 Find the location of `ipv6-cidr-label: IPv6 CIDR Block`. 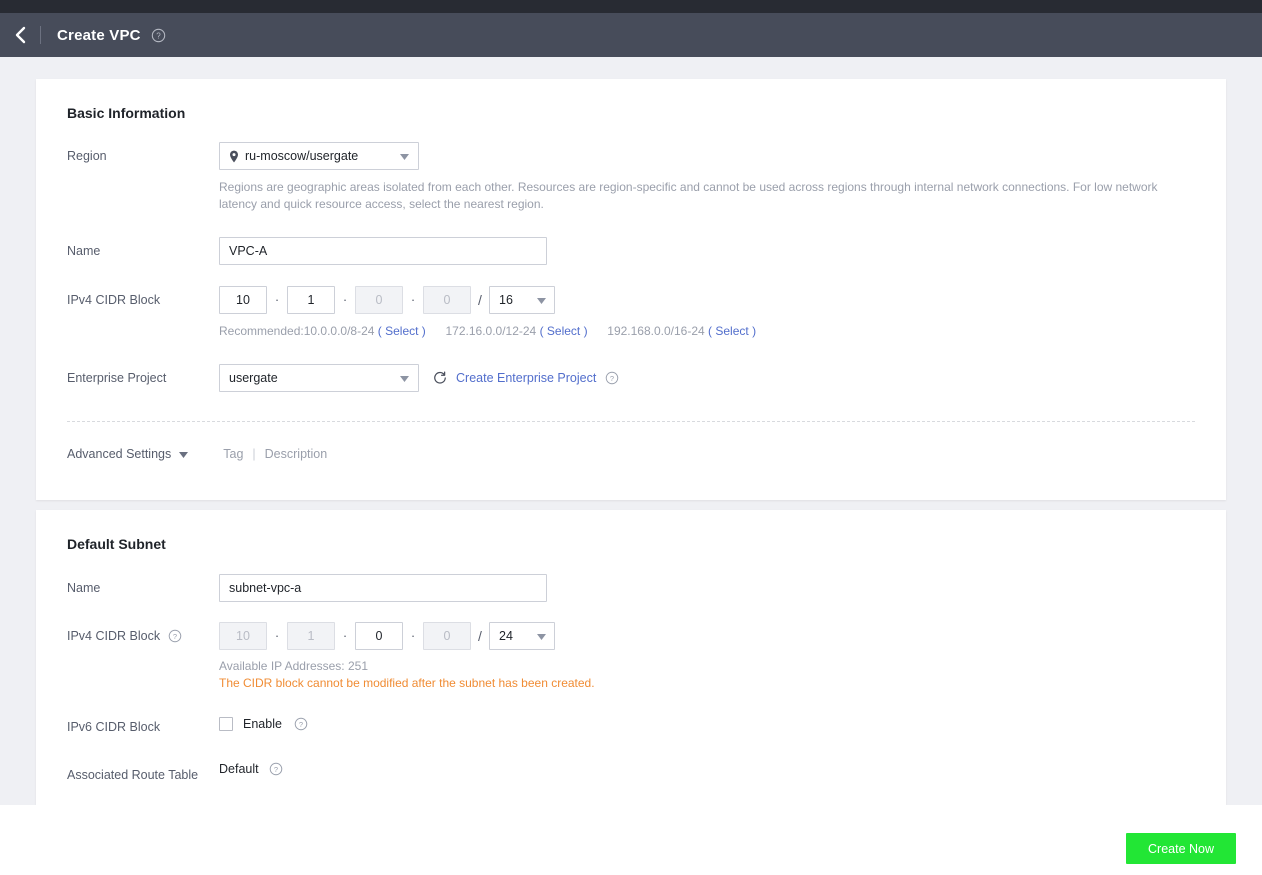

ipv6-cidr-label: IPv6 CIDR Block is located at coordinates (114, 727).